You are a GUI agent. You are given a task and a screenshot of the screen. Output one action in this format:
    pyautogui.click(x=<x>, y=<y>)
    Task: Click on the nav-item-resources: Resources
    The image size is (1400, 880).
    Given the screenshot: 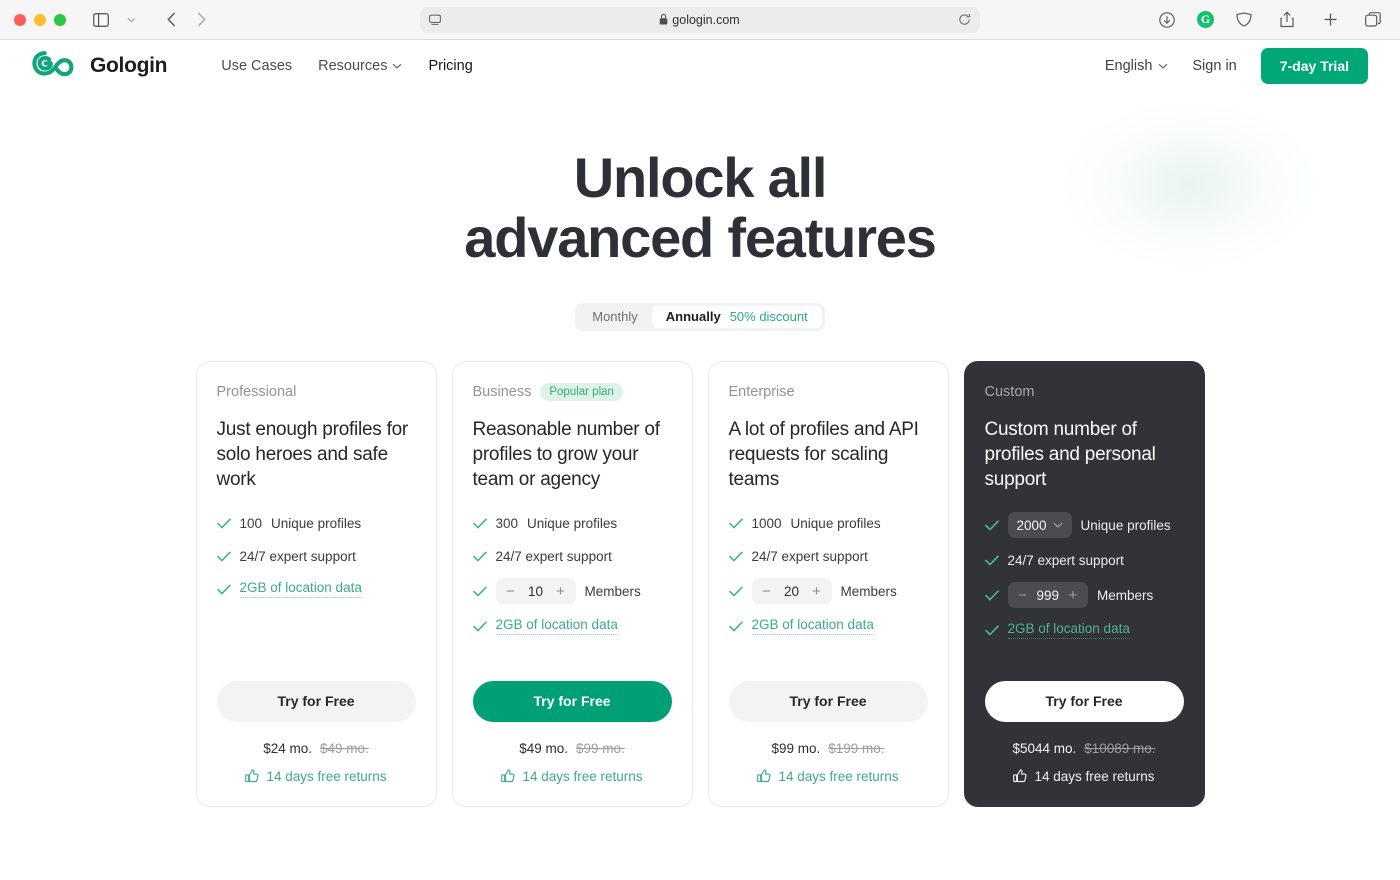 What is the action you would take?
    pyautogui.click(x=360, y=66)
    